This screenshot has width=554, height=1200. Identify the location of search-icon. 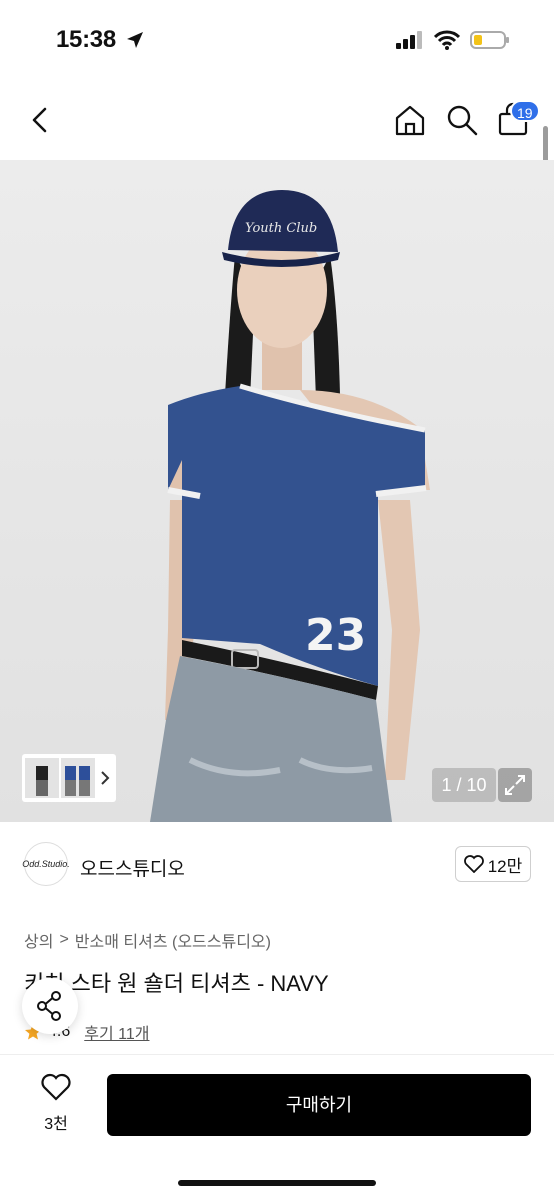
(462, 120).